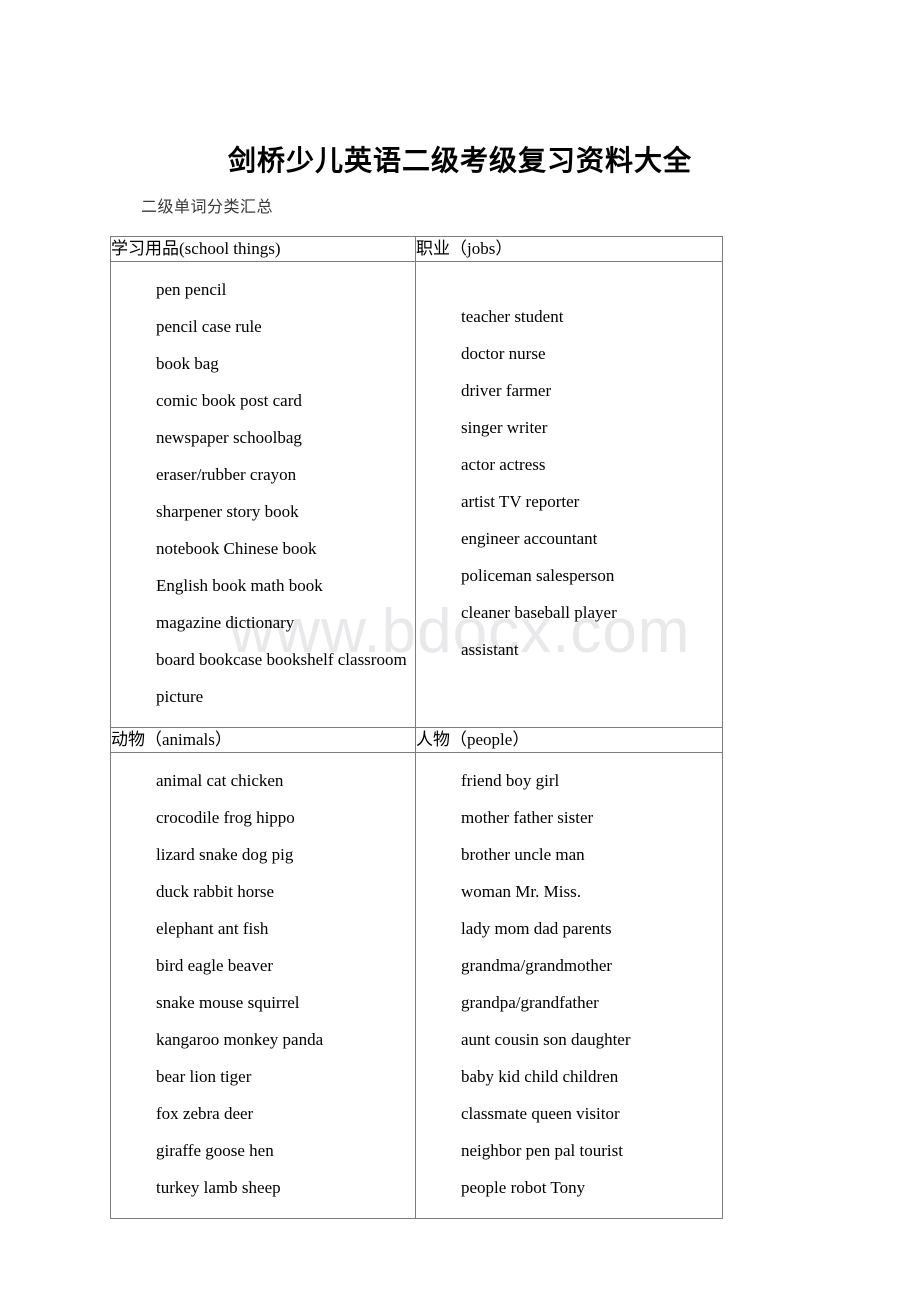 The width and height of the screenshot is (920, 1302). I want to click on list-item: doctor nurse, so click(503, 353).